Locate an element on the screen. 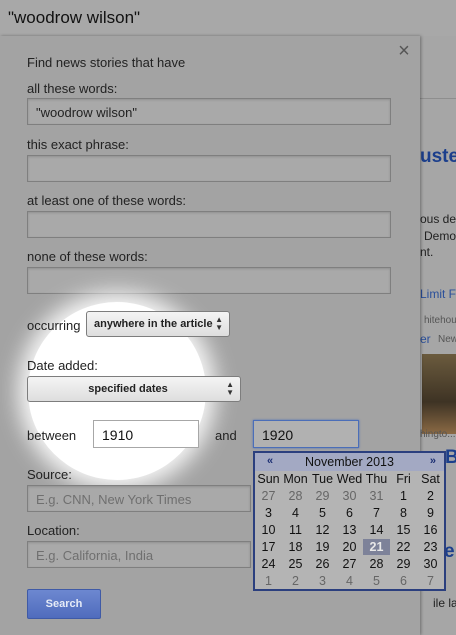 Image resolution: width=456 pixels, height=635 pixels. source-label: Source: is located at coordinates (49, 474).